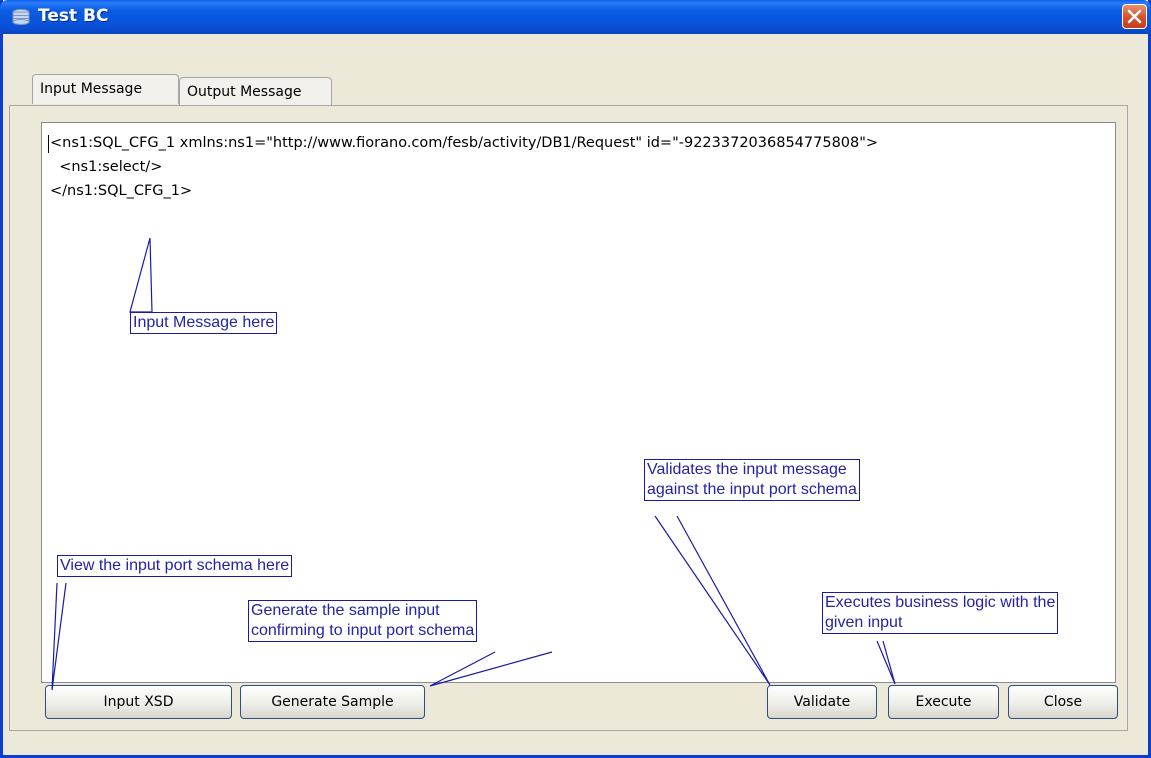 The image size is (1151, 758). I want to click on validate-button: Validate, so click(822, 702).